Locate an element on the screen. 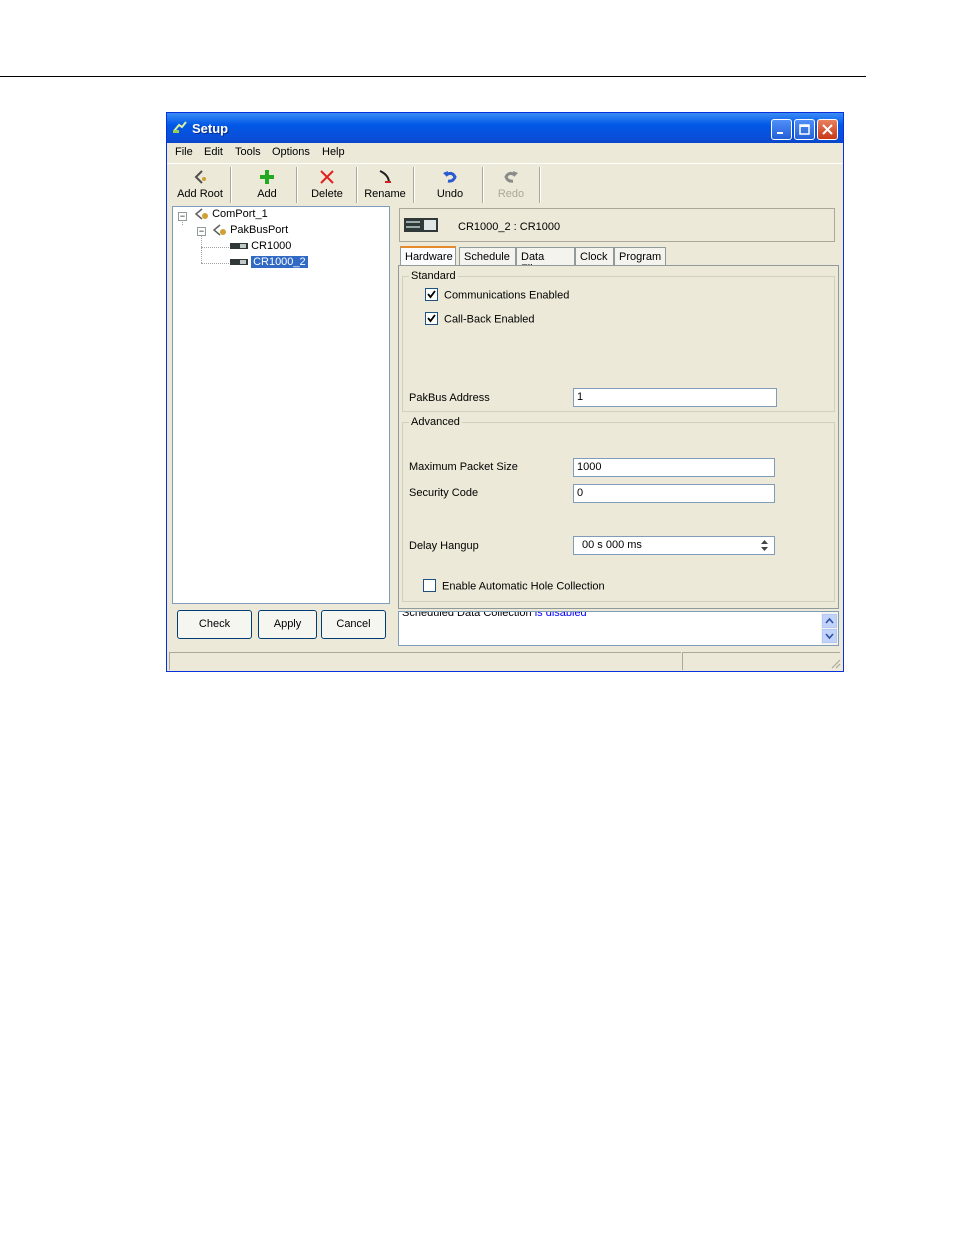 The height and width of the screenshot is (1235, 954). menu-tools: Tools is located at coordinates (248, 152).